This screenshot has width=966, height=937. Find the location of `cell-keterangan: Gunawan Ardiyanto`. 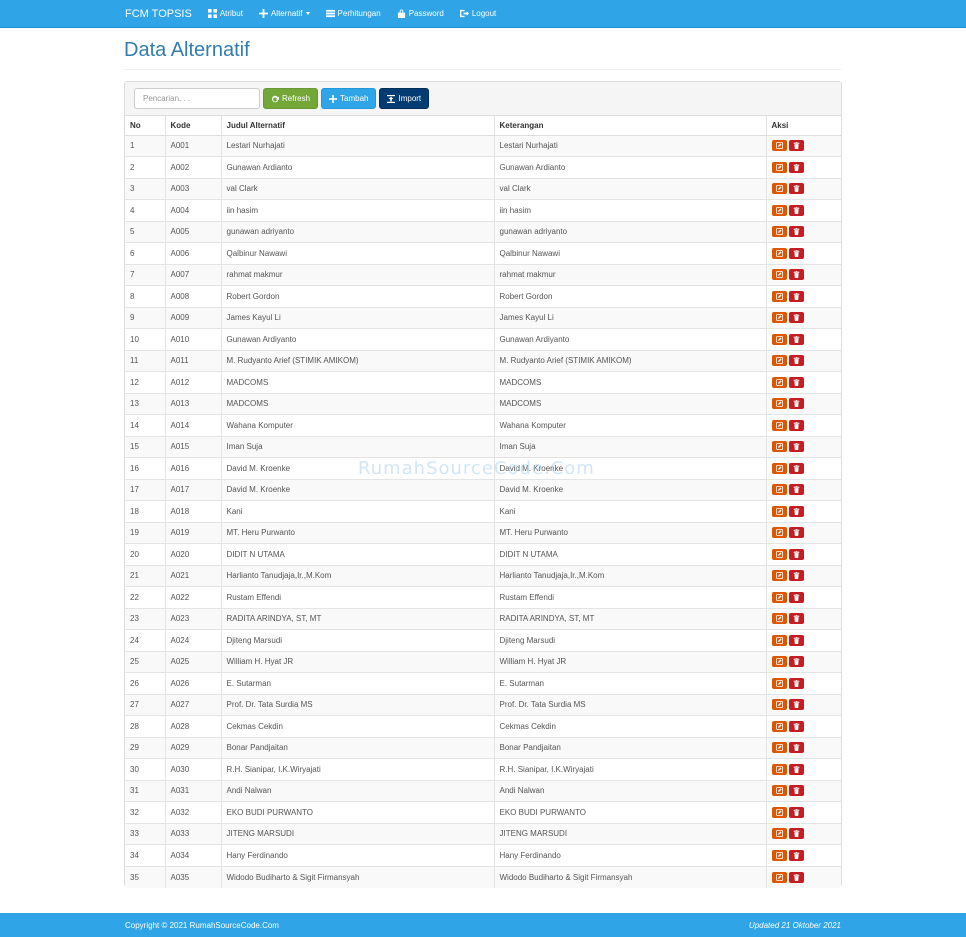

cell-keterangan: Gunawan Ardiyanto is located at coordinates (629, 339).